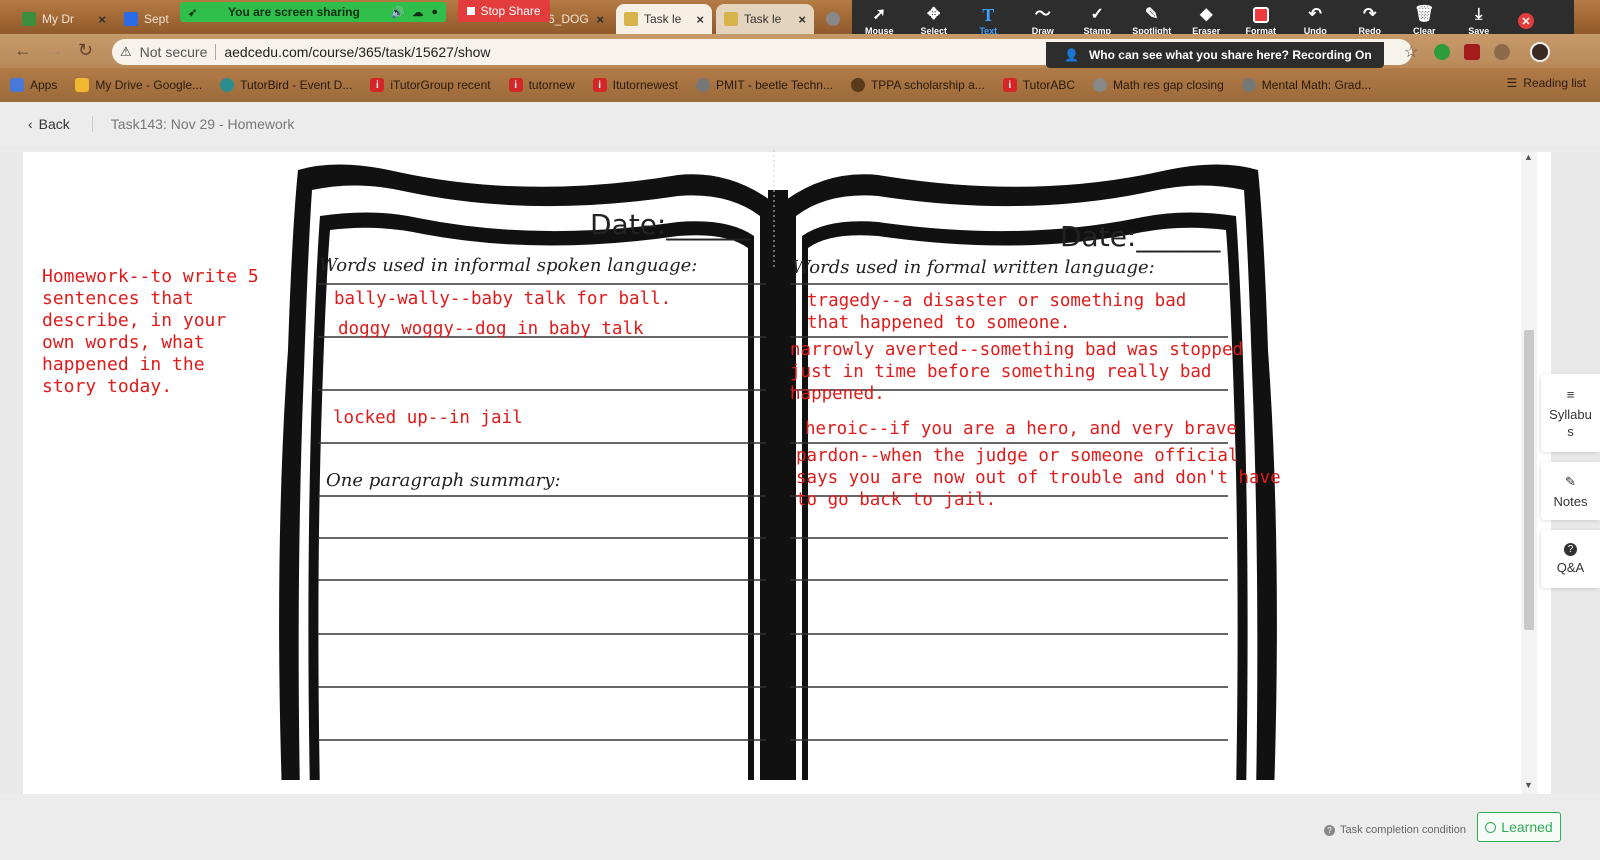 The image size is (1600, 860). What do you see at coordinates (1528, 785) in the screenshot?
I see `scroll-down-icon: ▼` at bounding box center [1528, 785].